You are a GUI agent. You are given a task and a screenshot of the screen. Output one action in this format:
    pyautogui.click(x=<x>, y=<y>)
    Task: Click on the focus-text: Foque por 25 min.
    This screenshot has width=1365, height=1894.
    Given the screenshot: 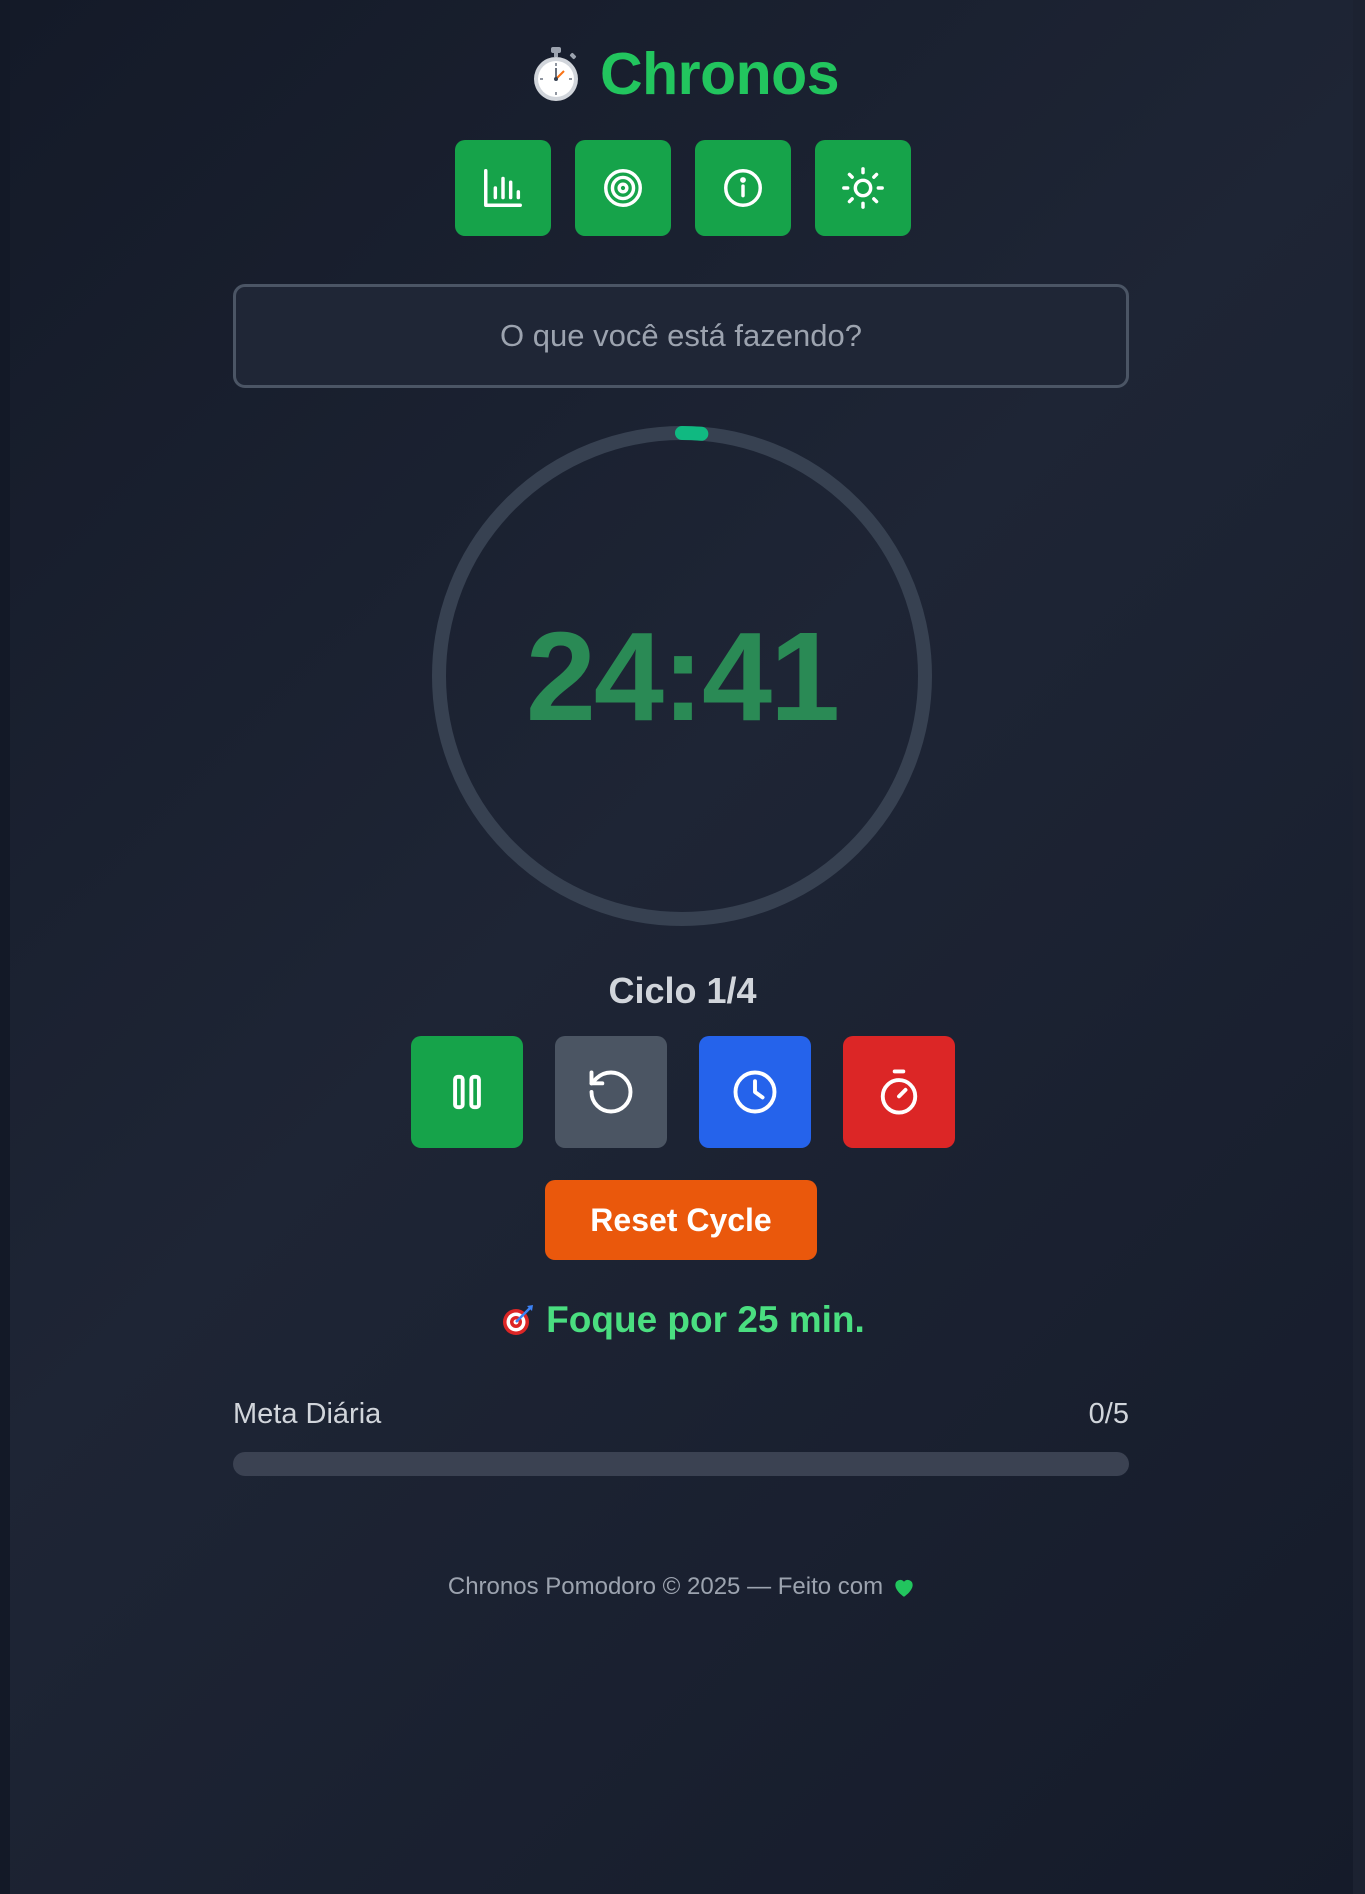 What is the action you would take?
    pyautogui.click(x=705, y=1319)
    